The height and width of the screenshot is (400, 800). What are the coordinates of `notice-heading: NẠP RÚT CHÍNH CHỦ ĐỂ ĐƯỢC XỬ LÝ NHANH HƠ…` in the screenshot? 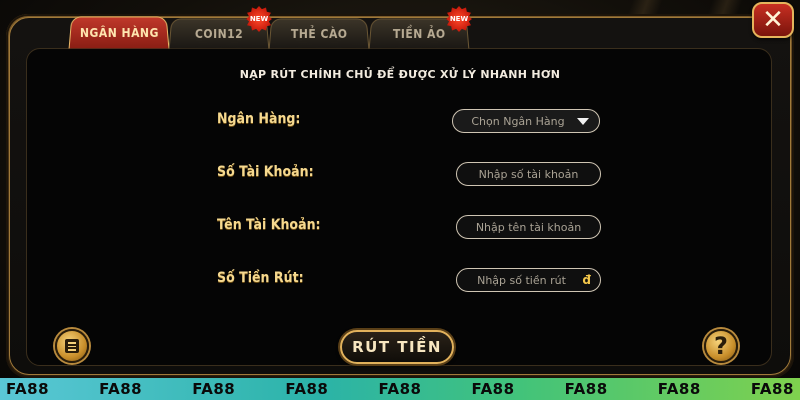 It's located at (400, 74).